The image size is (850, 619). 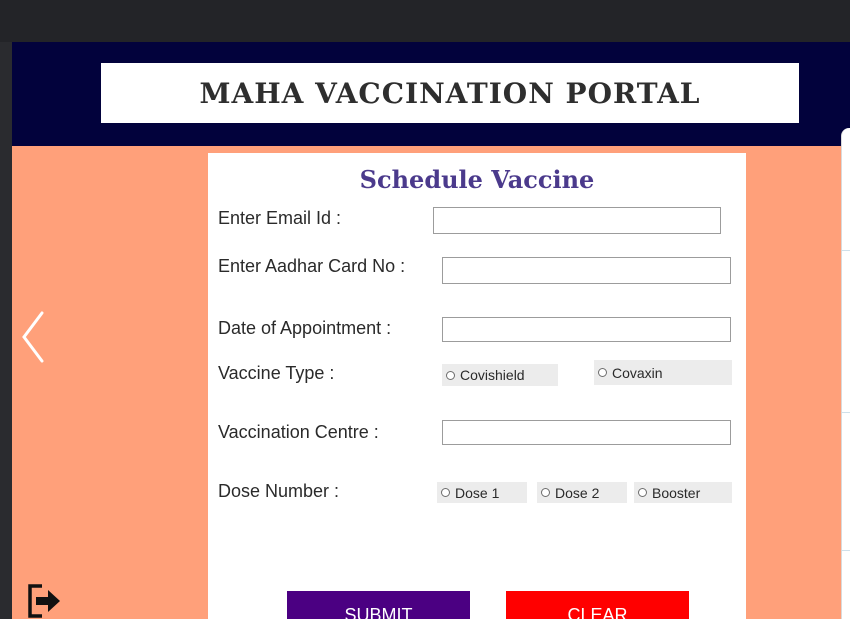 I want to click on submit-button: SUBMIT, so click(x=378, y=605).